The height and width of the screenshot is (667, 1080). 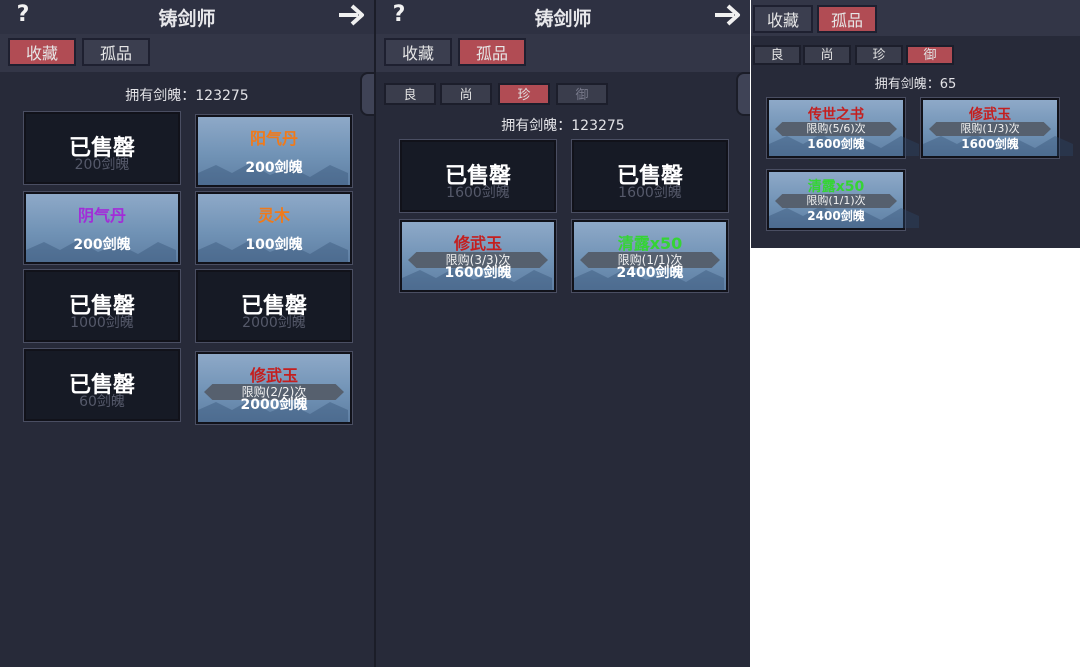 What do you see at coordinates (915, 84) in the screenshot?
I see `owned-currency: 拥有剑魄：65` at bounding box center [915, 84].